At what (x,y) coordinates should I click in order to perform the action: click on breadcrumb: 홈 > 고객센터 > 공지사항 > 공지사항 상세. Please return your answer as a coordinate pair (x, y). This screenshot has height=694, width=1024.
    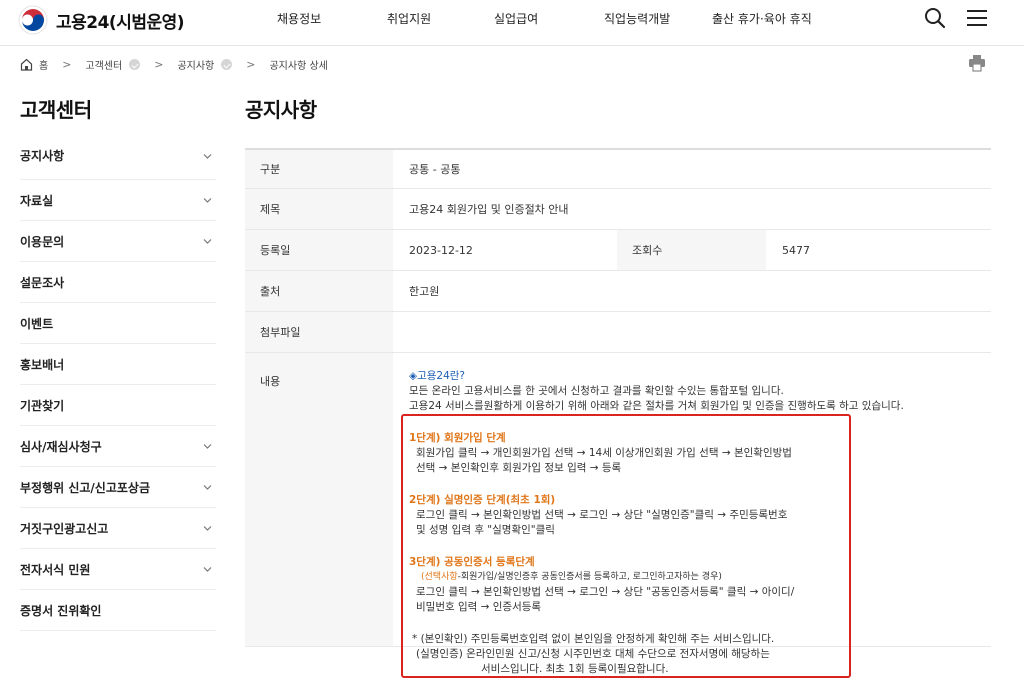
    Looking at the image, I should click on (174, 64).